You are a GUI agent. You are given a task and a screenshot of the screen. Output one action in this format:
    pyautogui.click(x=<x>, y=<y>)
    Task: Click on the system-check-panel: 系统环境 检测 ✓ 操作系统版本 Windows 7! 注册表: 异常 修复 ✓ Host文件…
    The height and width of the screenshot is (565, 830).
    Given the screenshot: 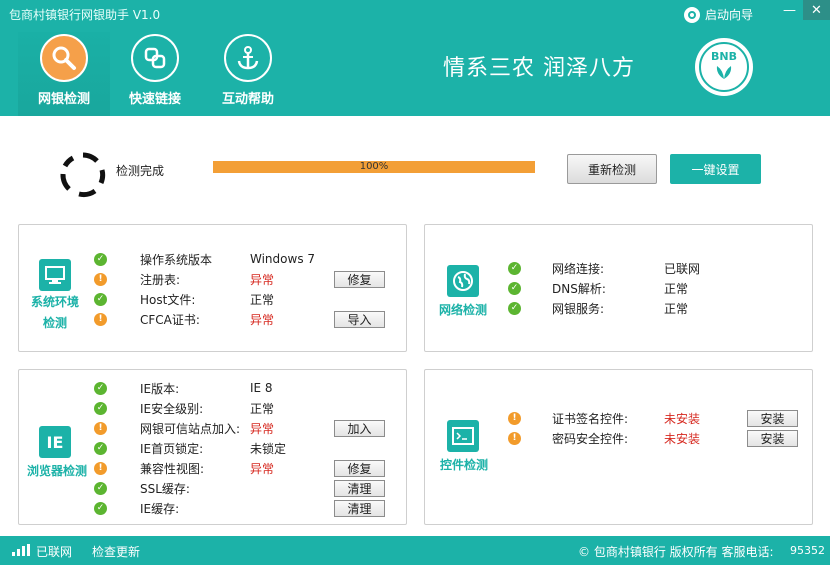 What is the action you would take?
    pyautogui.click(x=212, y=288)
    